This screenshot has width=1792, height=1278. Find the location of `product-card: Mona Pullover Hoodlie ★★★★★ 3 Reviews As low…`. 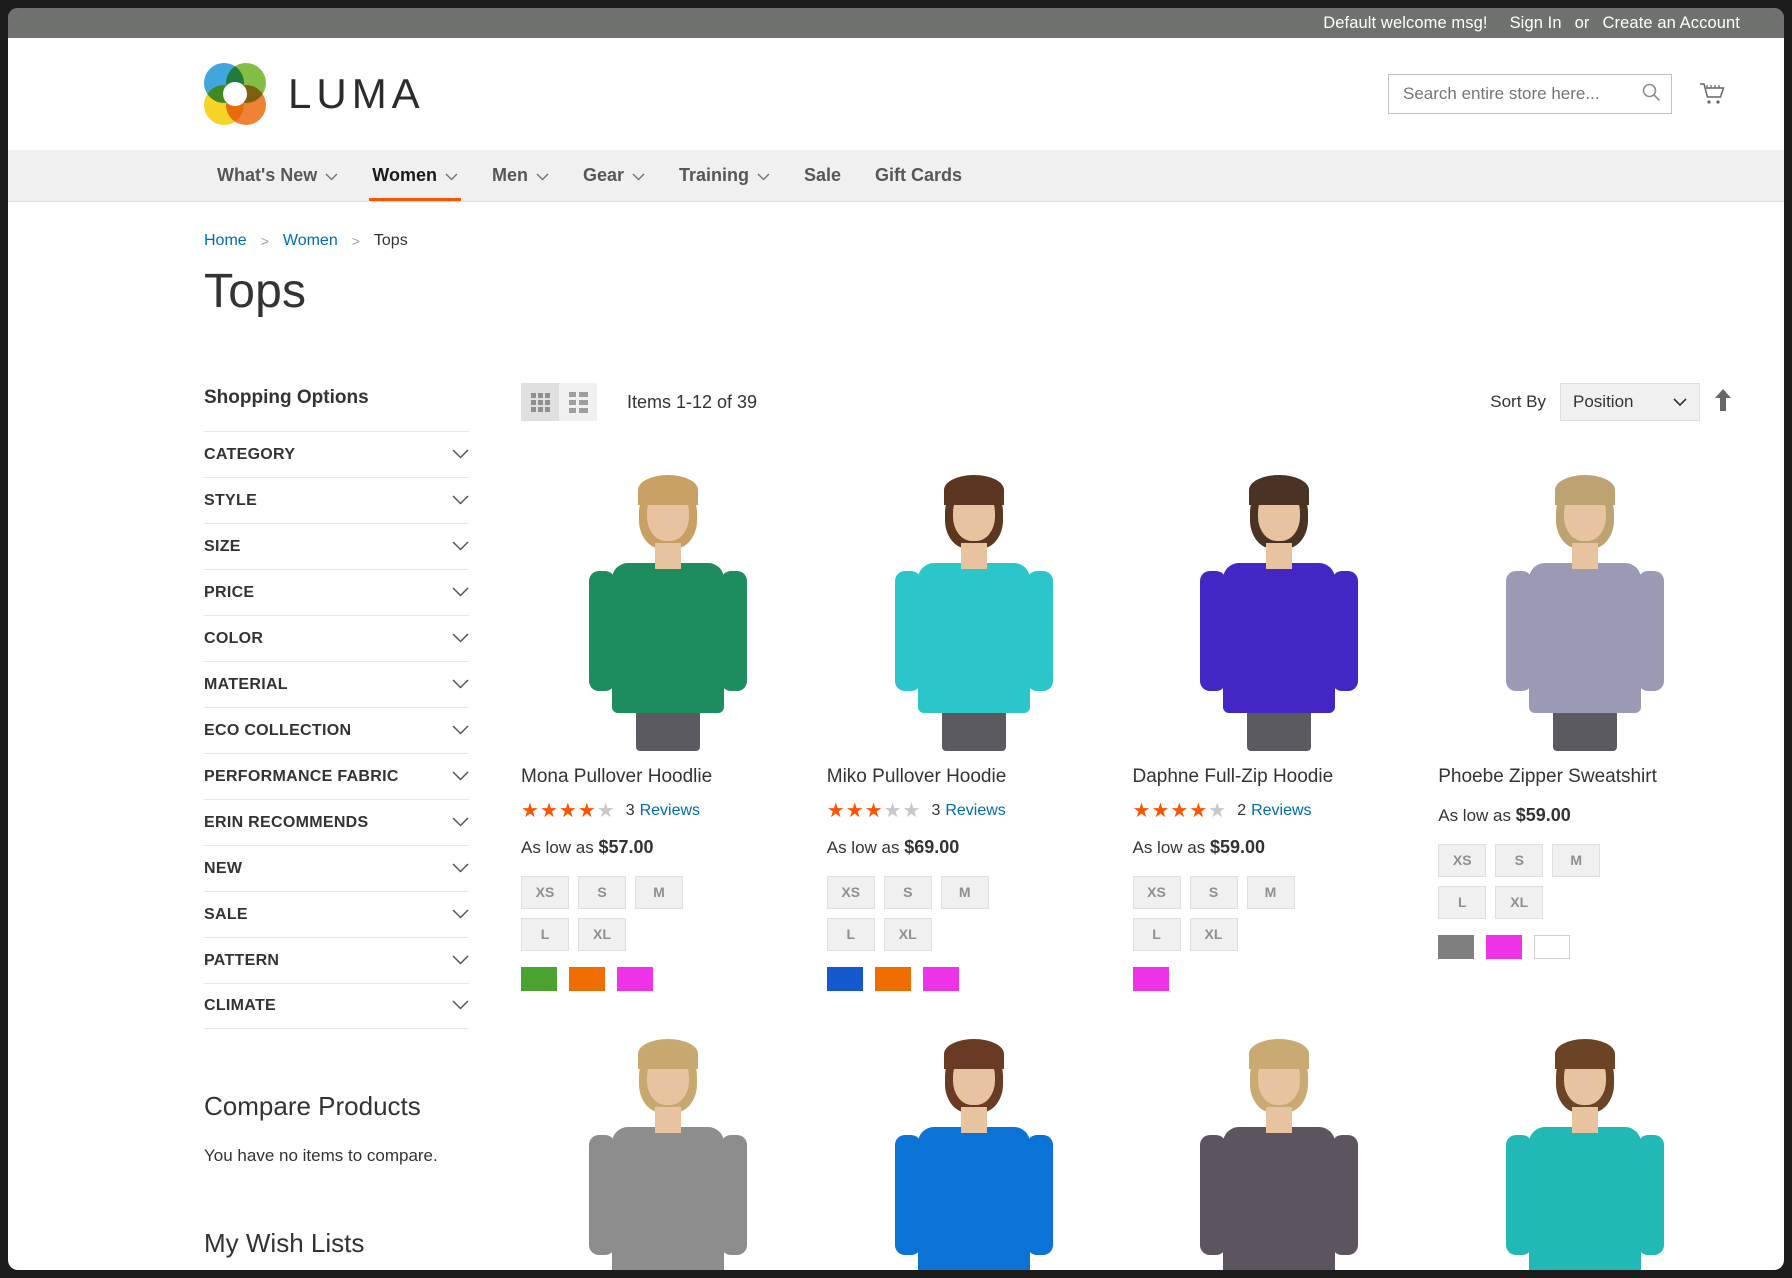

product-card: Mona Pullover Hoodlie ★★★★★ 3 Reviews As low… is located at coordinates (668, 721).